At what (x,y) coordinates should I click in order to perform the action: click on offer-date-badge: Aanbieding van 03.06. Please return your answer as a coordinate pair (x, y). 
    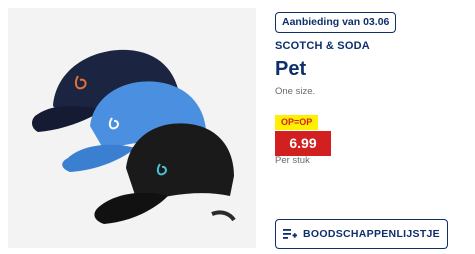
    Looking at the image, I should click on (336, 22).